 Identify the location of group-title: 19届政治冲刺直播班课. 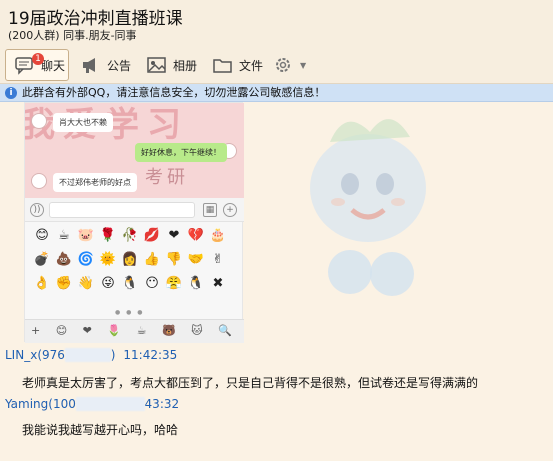
(95, 19).